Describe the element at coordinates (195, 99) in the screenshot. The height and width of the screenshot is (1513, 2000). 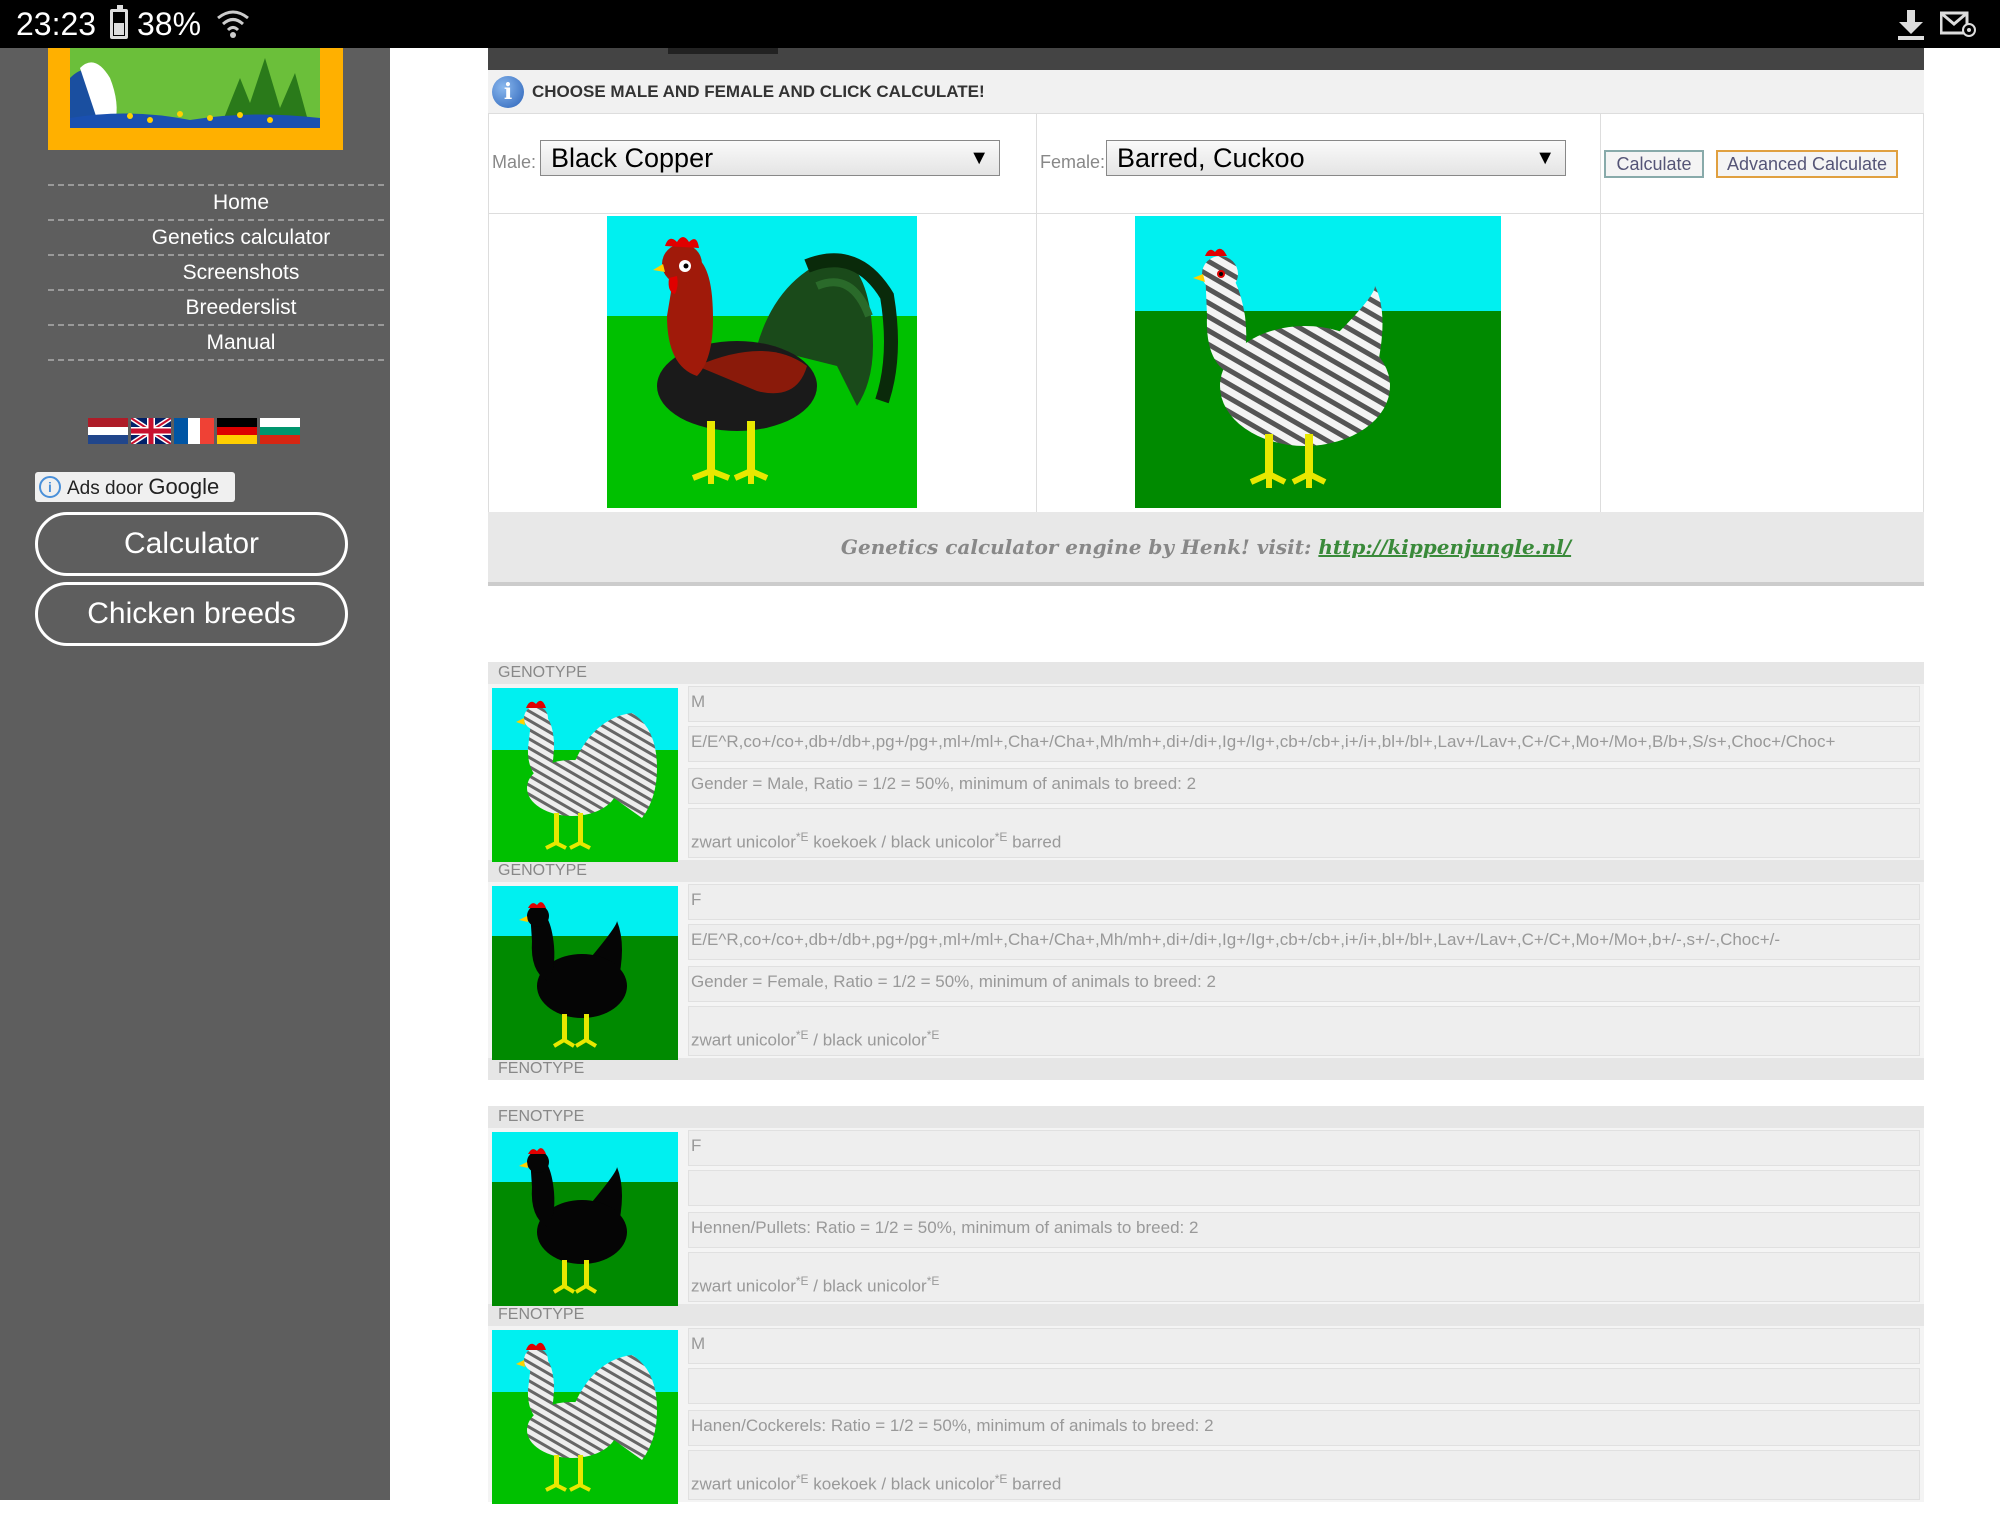
I see `site-logo` at that location.